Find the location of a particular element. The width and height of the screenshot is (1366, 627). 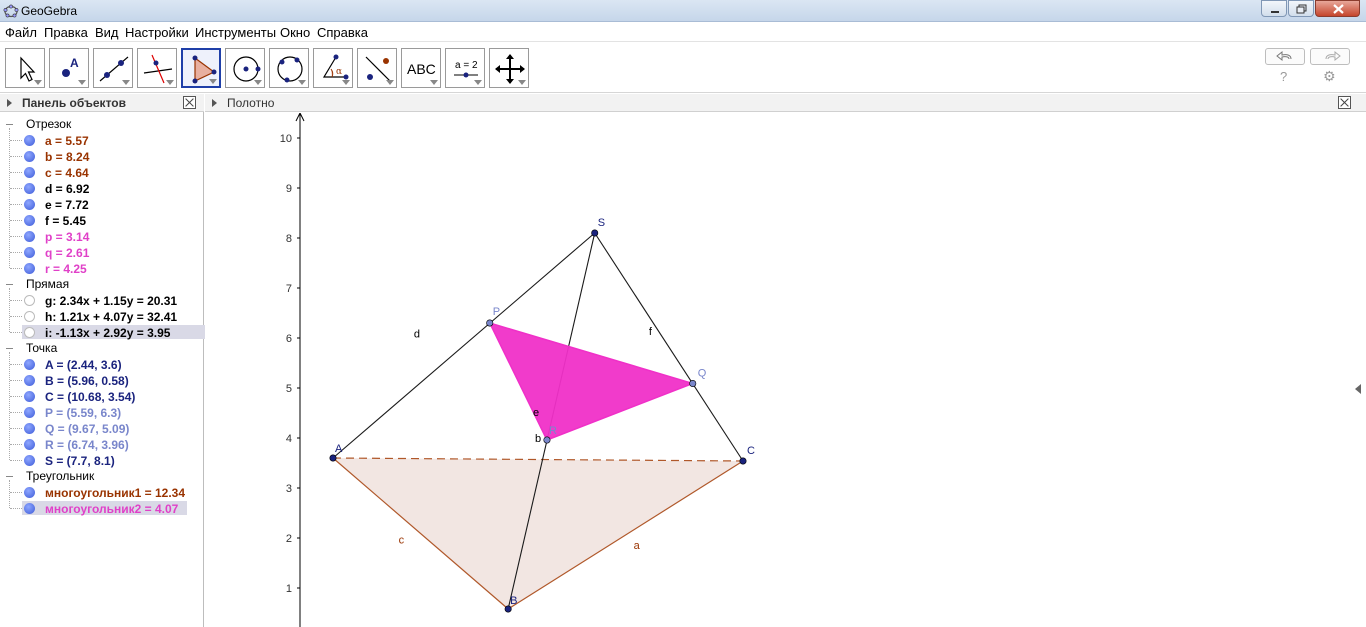

polygon-section-triangle is located at coordinates (592, 381).